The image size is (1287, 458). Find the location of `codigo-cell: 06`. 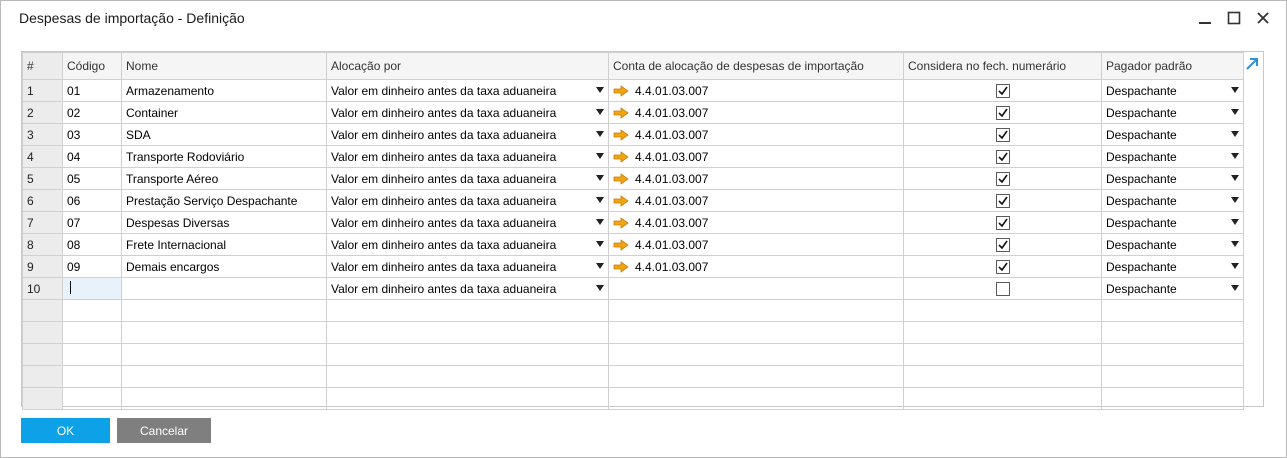

codigo-cell: 06 is located at coordinates (92, 200).